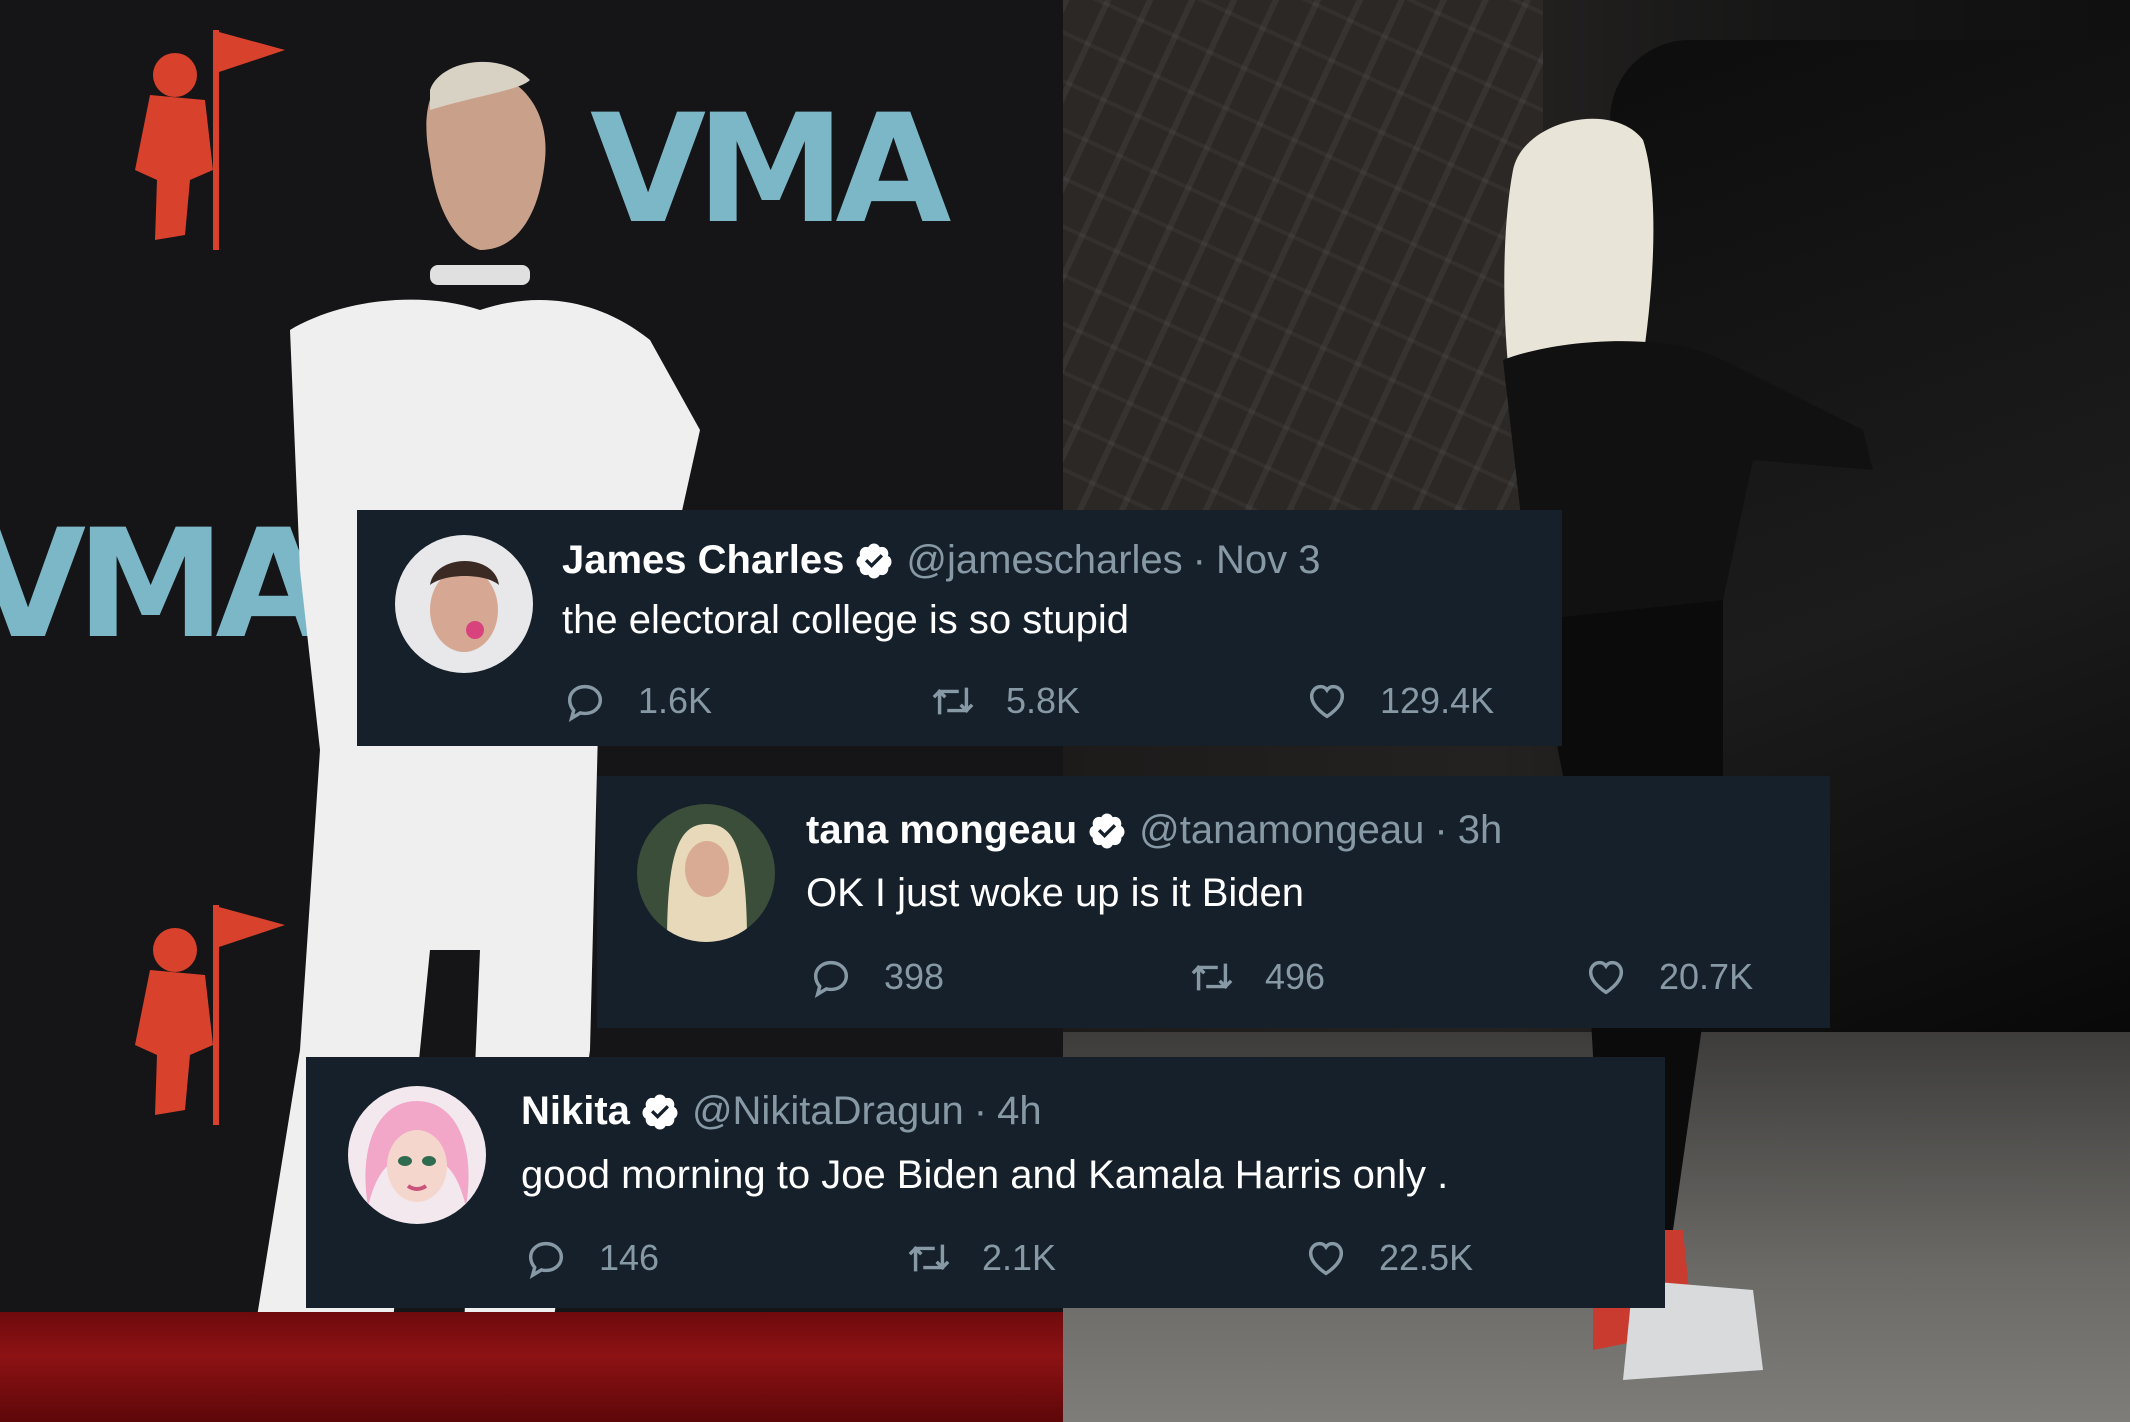 Image resolution: width=2130 pixels, height=1422 pixels. I want to click on handle: @NikitaDragun, so click(828, 1111).